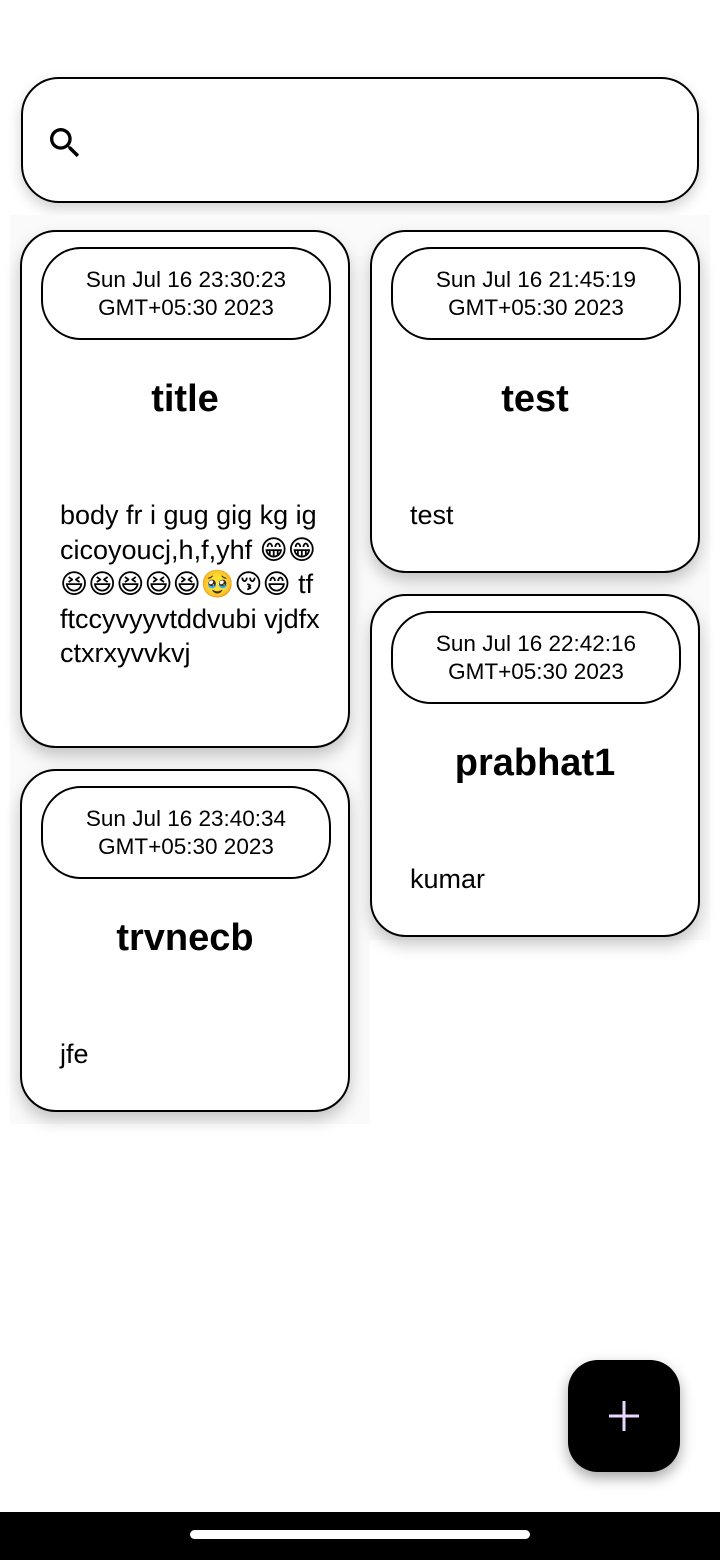 This screenshot has height=1560, width=720. I want to click on search-icon, so click(65, 143).